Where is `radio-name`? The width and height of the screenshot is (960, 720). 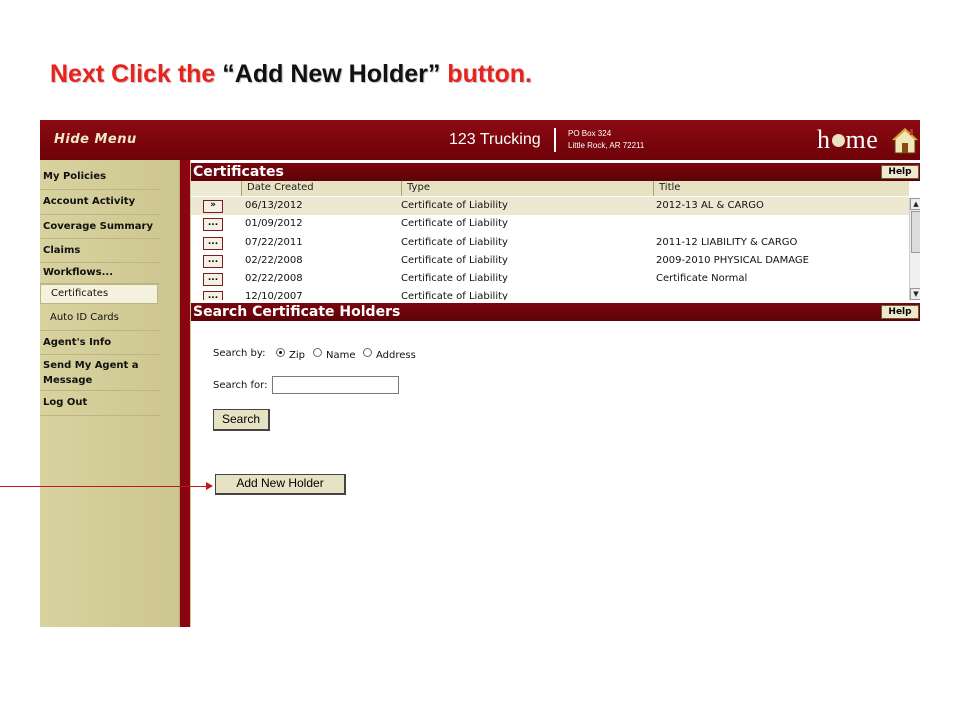 radio-name is located at coordinates (317, 352).